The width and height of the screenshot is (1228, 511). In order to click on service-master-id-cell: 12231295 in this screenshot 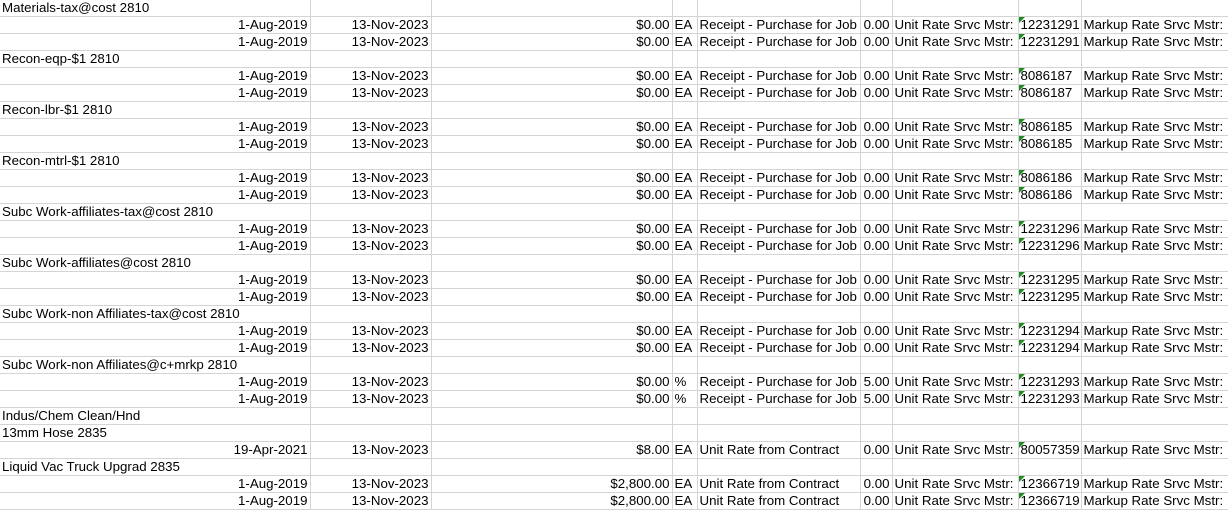, I will do `click(1050, 297)`.